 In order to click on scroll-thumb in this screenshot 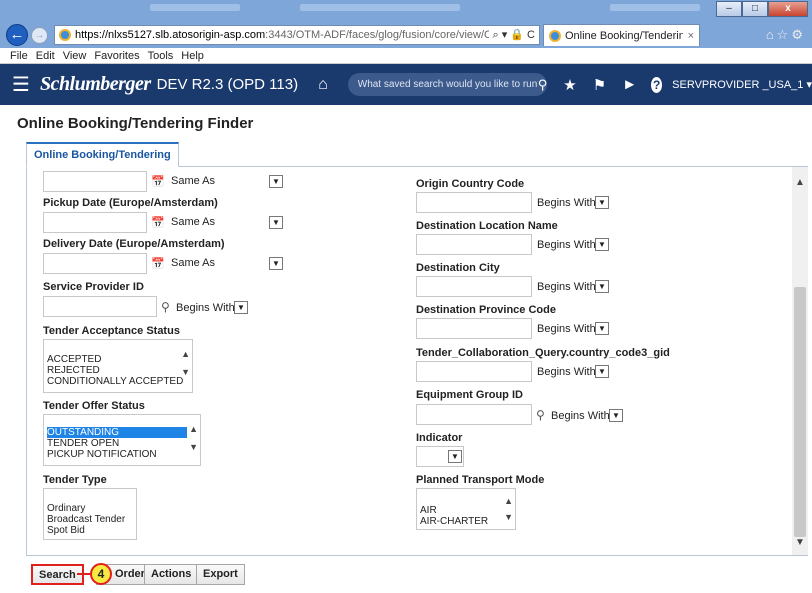, I will do `click(800, 412)`.